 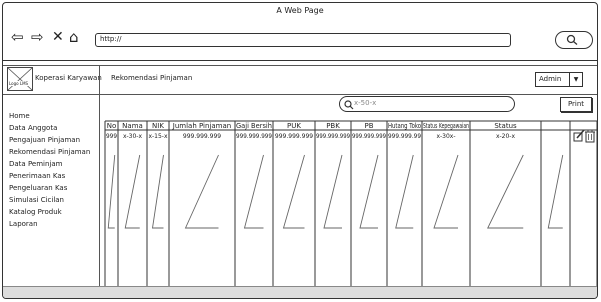 I want to click on sidebar-item-laporan: Laporan, so click(x=23, y=224).